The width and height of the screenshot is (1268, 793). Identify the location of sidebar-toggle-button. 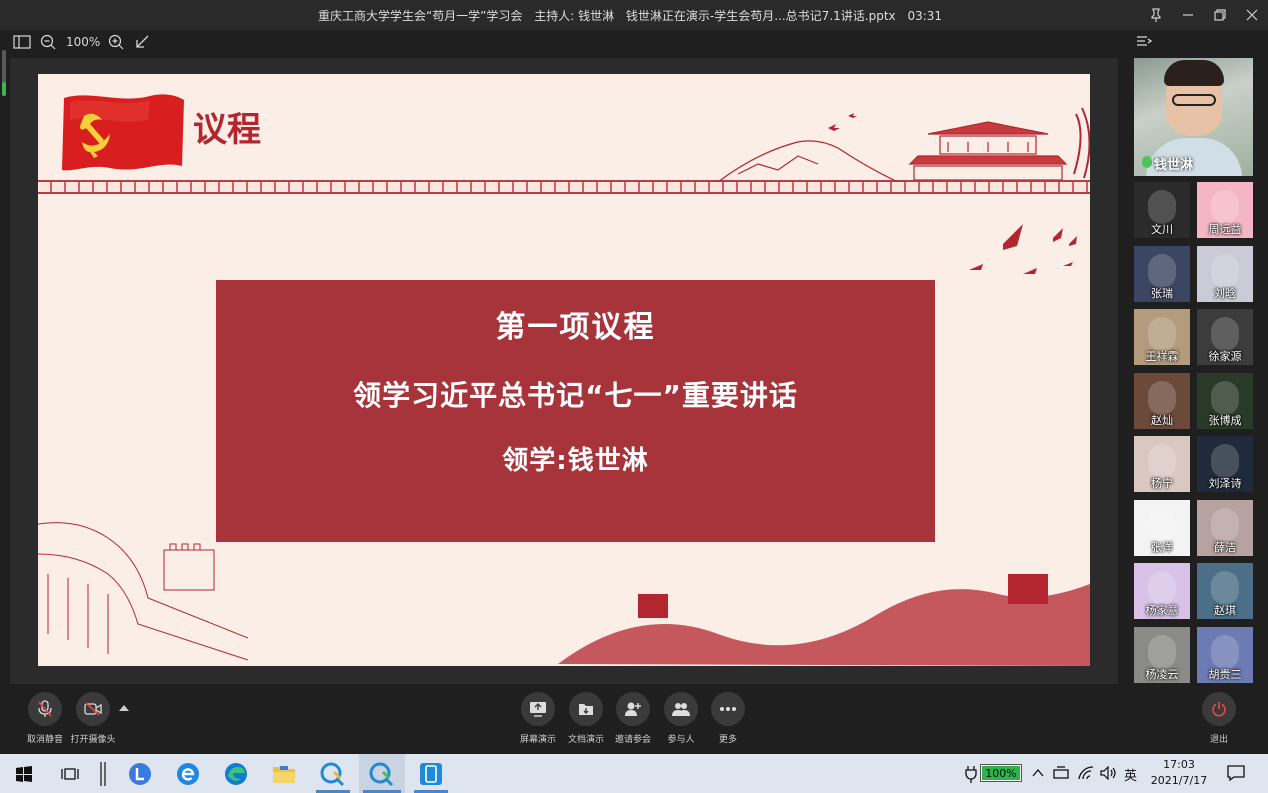
(22, 42).